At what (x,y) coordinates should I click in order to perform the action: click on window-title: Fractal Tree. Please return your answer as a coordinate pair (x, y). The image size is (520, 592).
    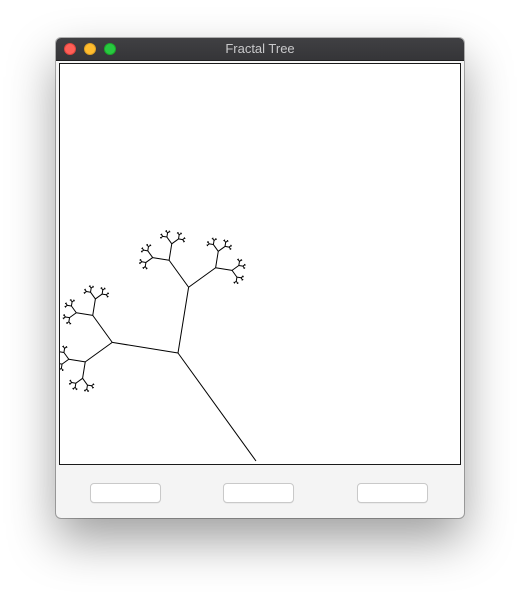
    Looking at the image, I should click on (260, 48).